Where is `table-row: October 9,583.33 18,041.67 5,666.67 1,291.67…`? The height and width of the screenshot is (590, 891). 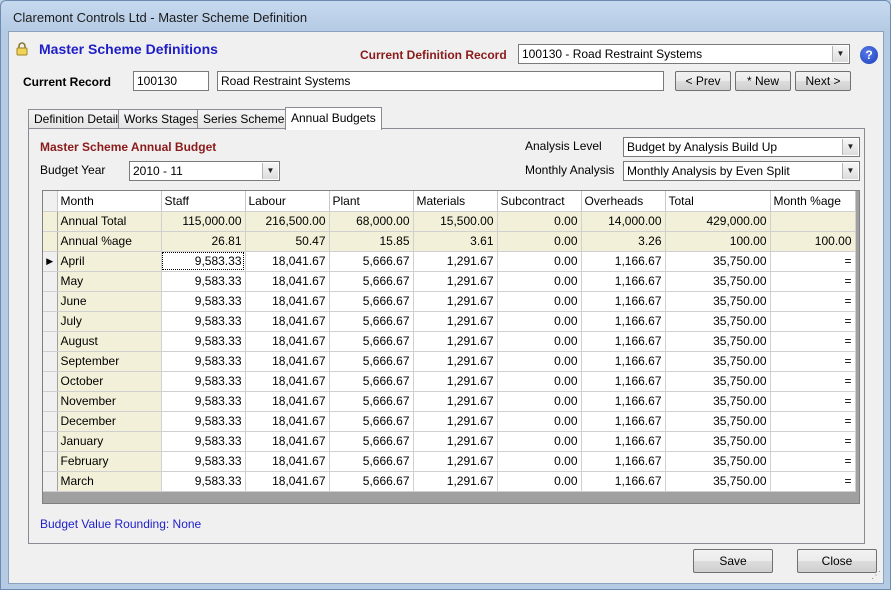
table-row: October 9,583.33 18,041.67 5,666.67 1,291.67… is located at coordinates (449, 381).